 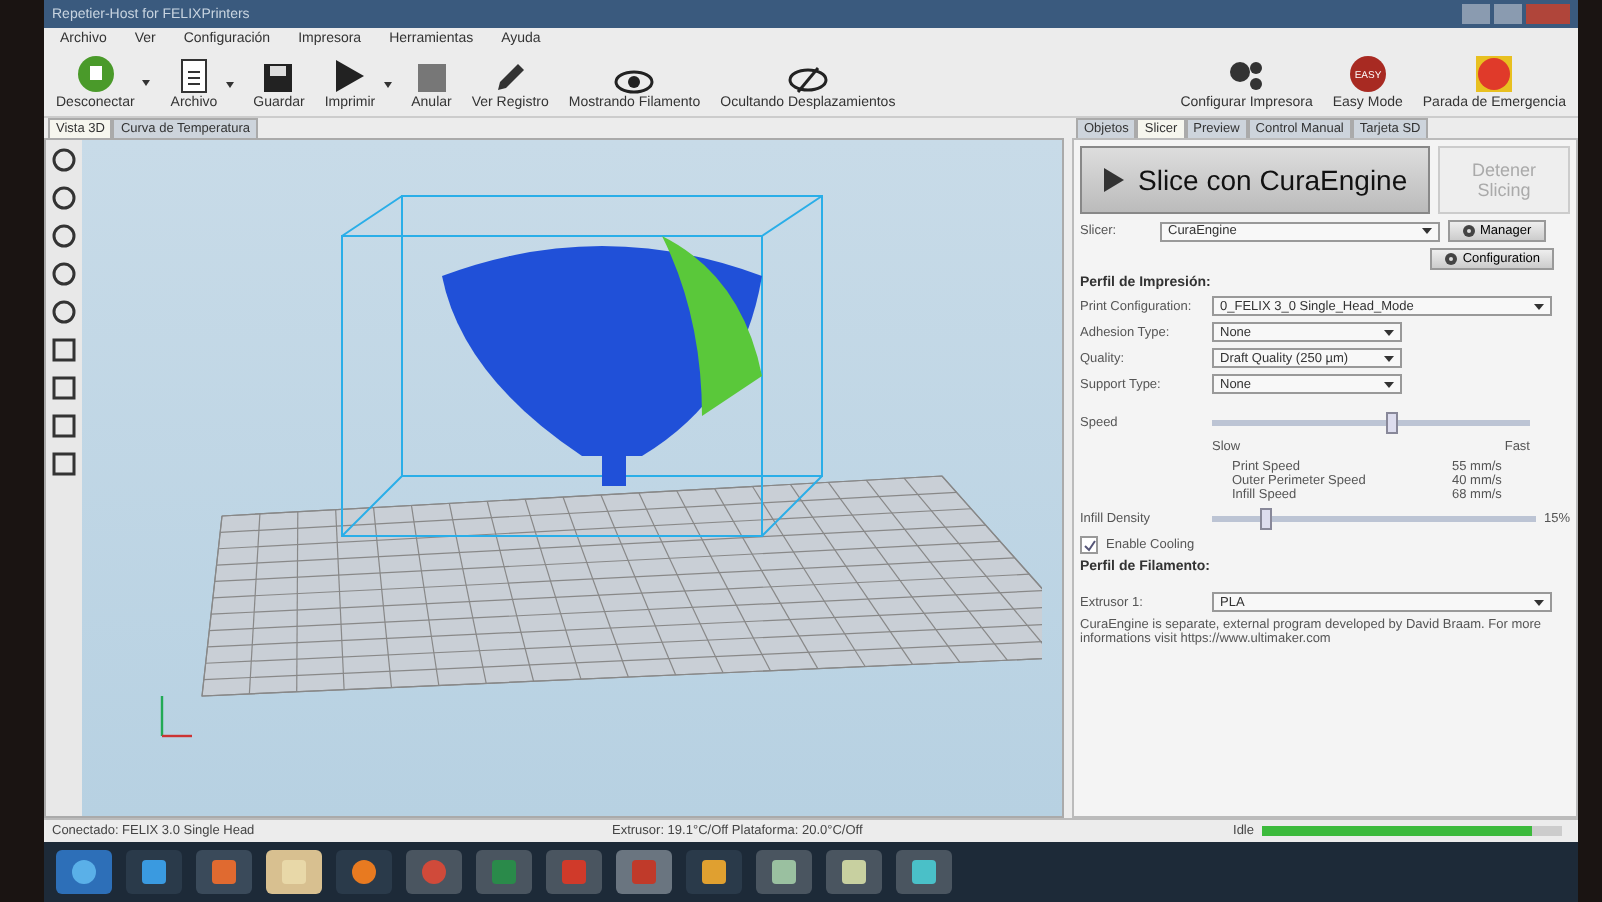 I want to click on round-app-icon, so click(x=574, y=872).